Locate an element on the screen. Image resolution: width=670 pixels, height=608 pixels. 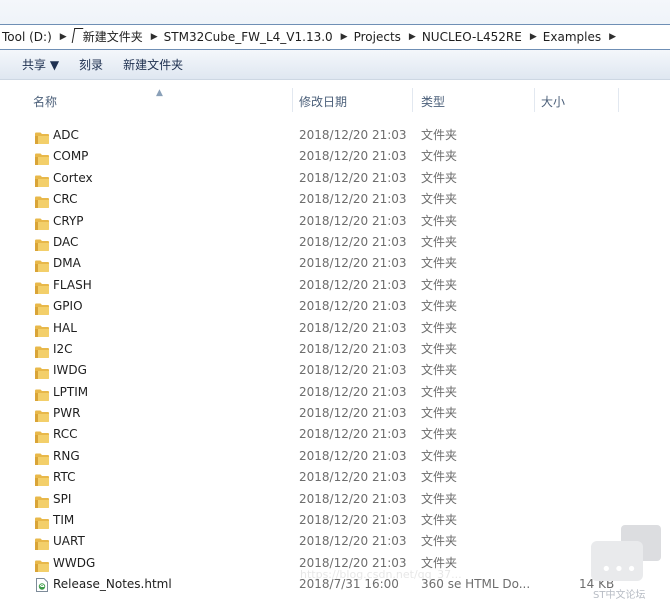
breadcrumb-new-folder: 新建文件夹 is located at coordinates (109, 37).